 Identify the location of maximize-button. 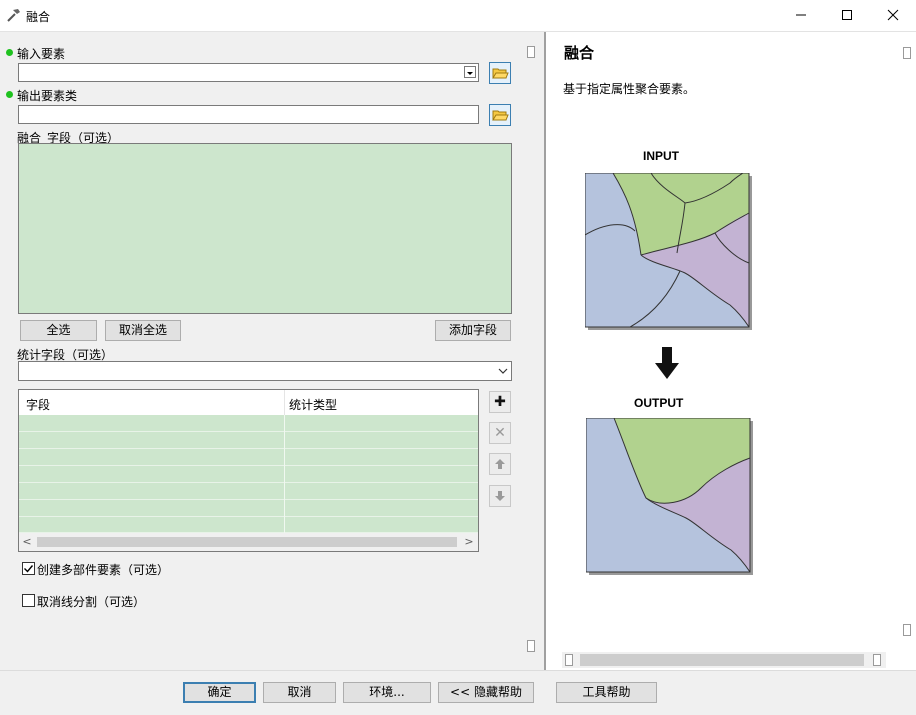
(847, 15).